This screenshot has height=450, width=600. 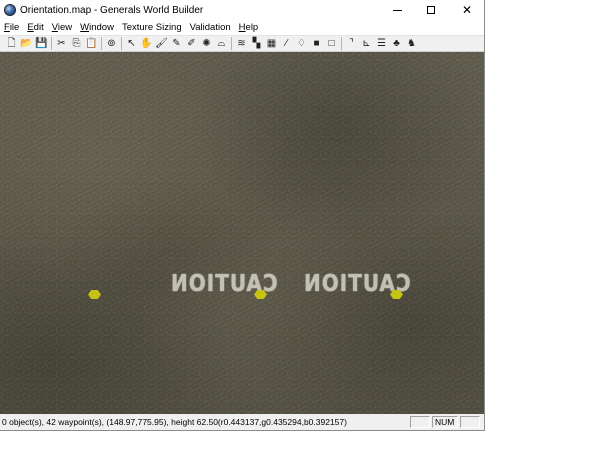 What do you see at coordinates (301, 44) in the screenshot?
I see `fill-bucket-icon: ♢` at bounding box center [301, 44].